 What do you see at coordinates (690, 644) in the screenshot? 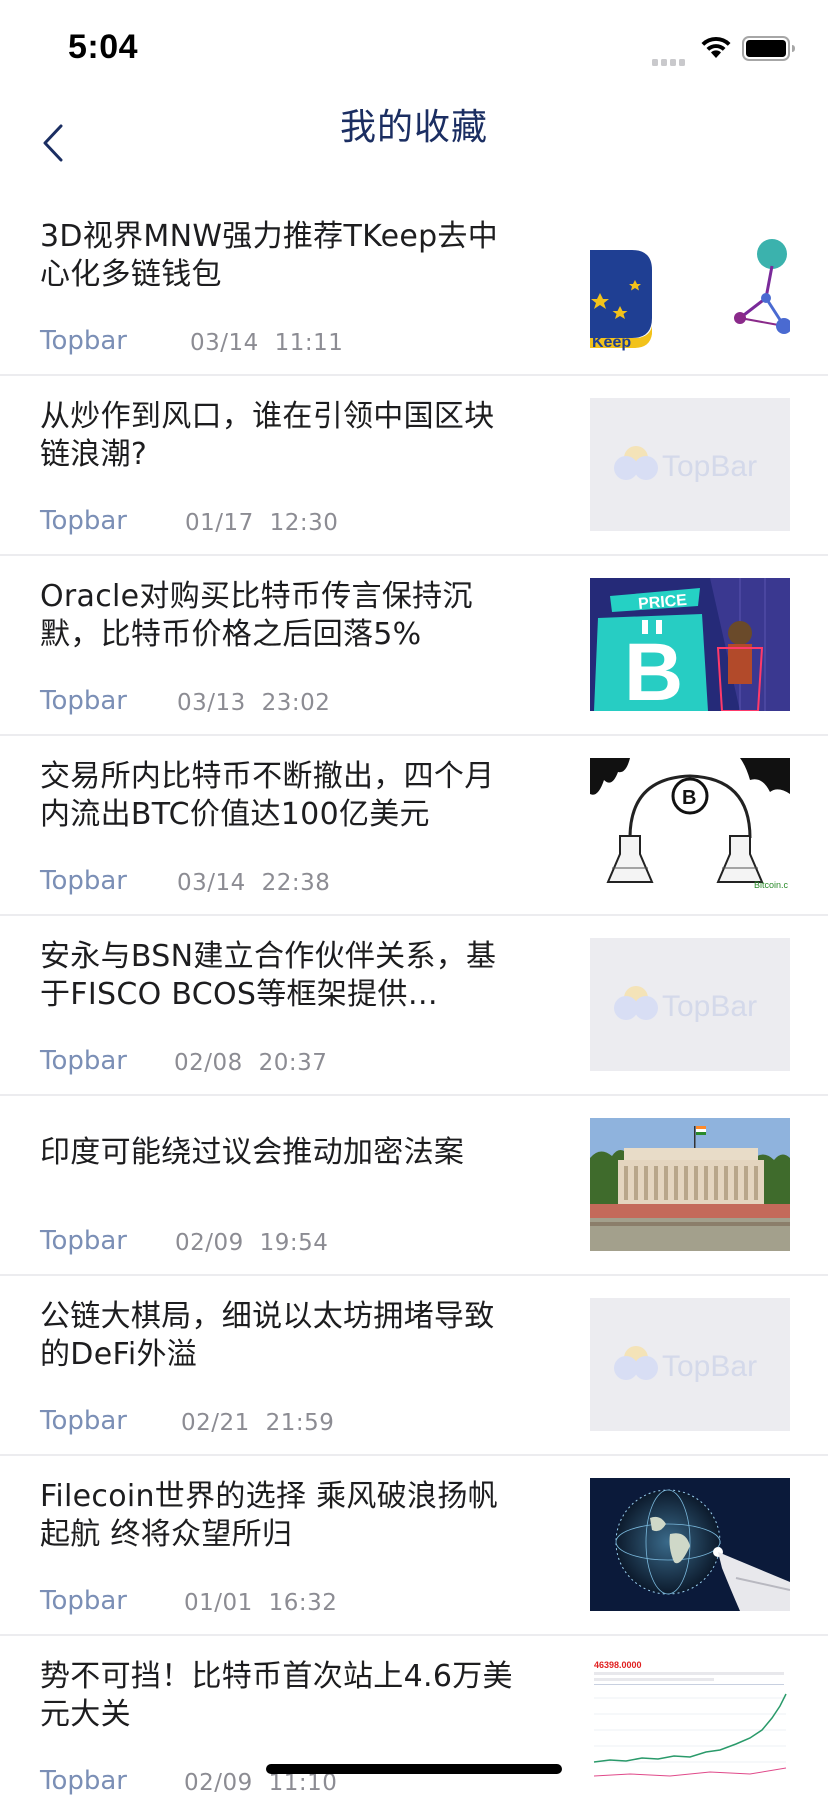
I see `news-thumbnail: PRICE B` at bounding box center [690, 644].